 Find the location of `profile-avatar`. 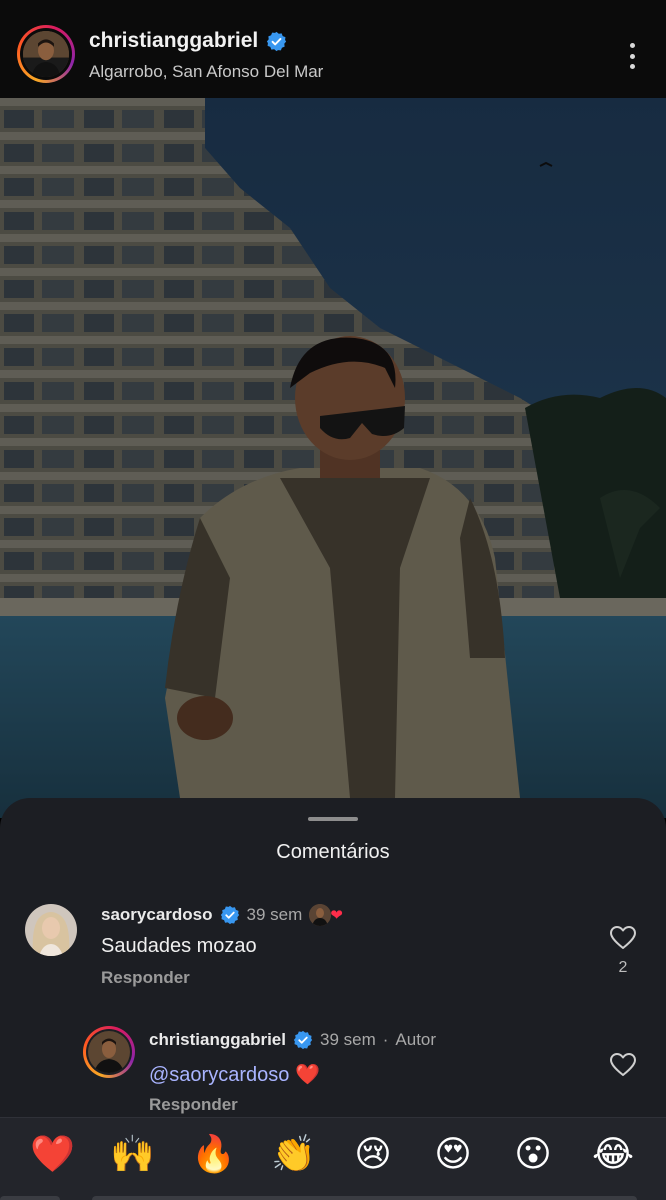

profile-avatar is located at coordinates (46, 54).